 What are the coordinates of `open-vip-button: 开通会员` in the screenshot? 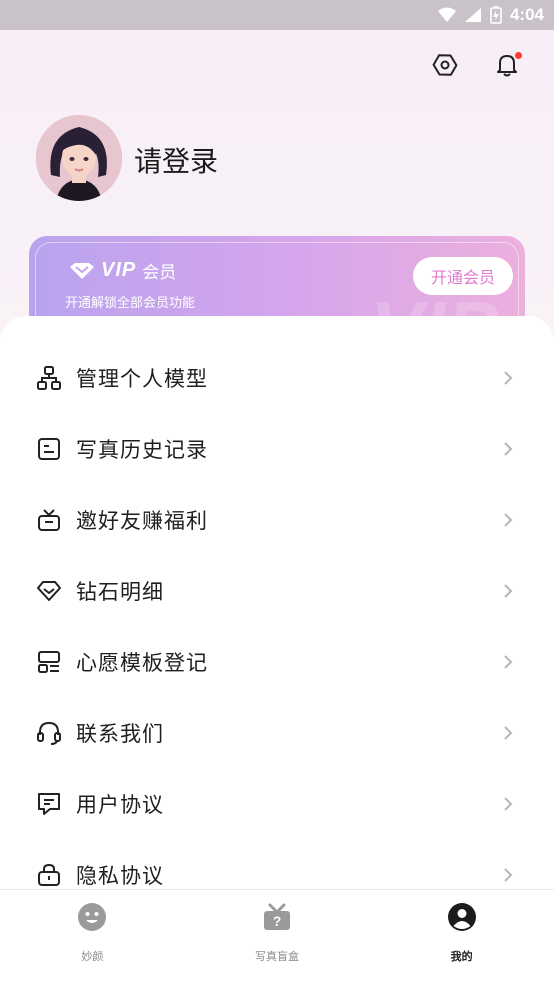 It's located at (463, 276).